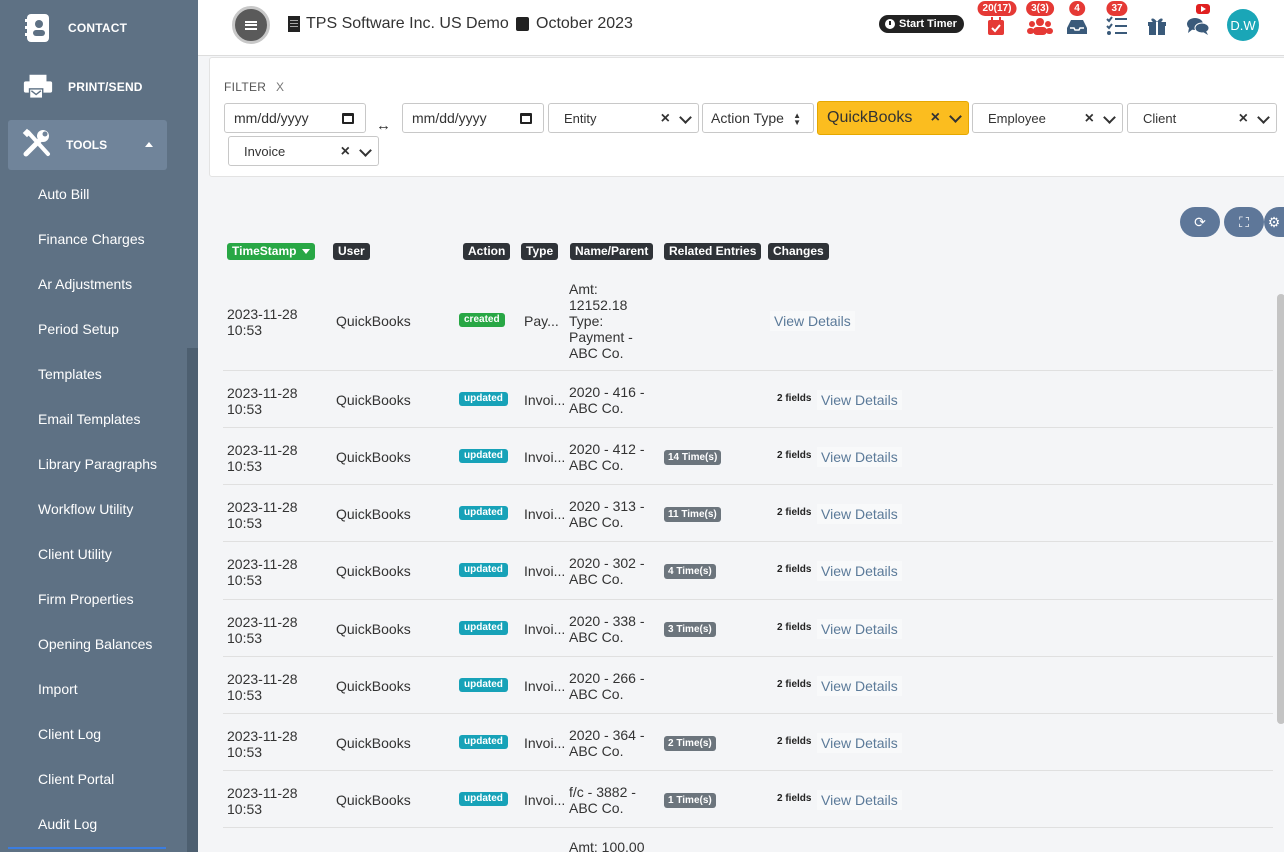  I want to click on client-select: Client ×, so click(1202, 118).